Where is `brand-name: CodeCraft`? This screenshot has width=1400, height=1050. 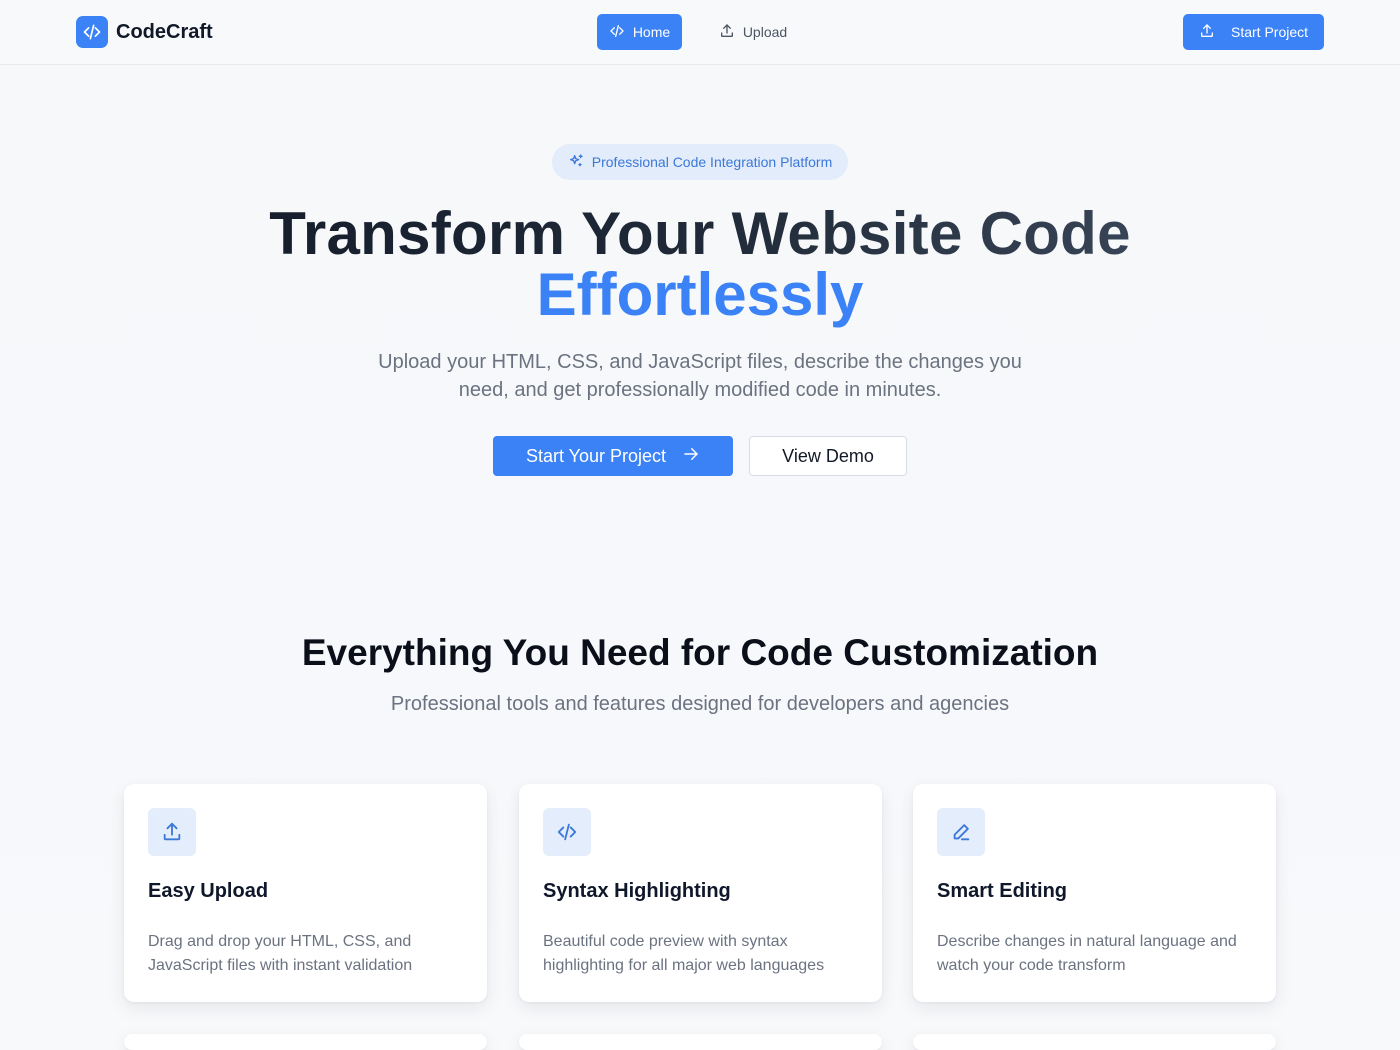
brand-name: CodeCraft is located at coordinates (164, 31).